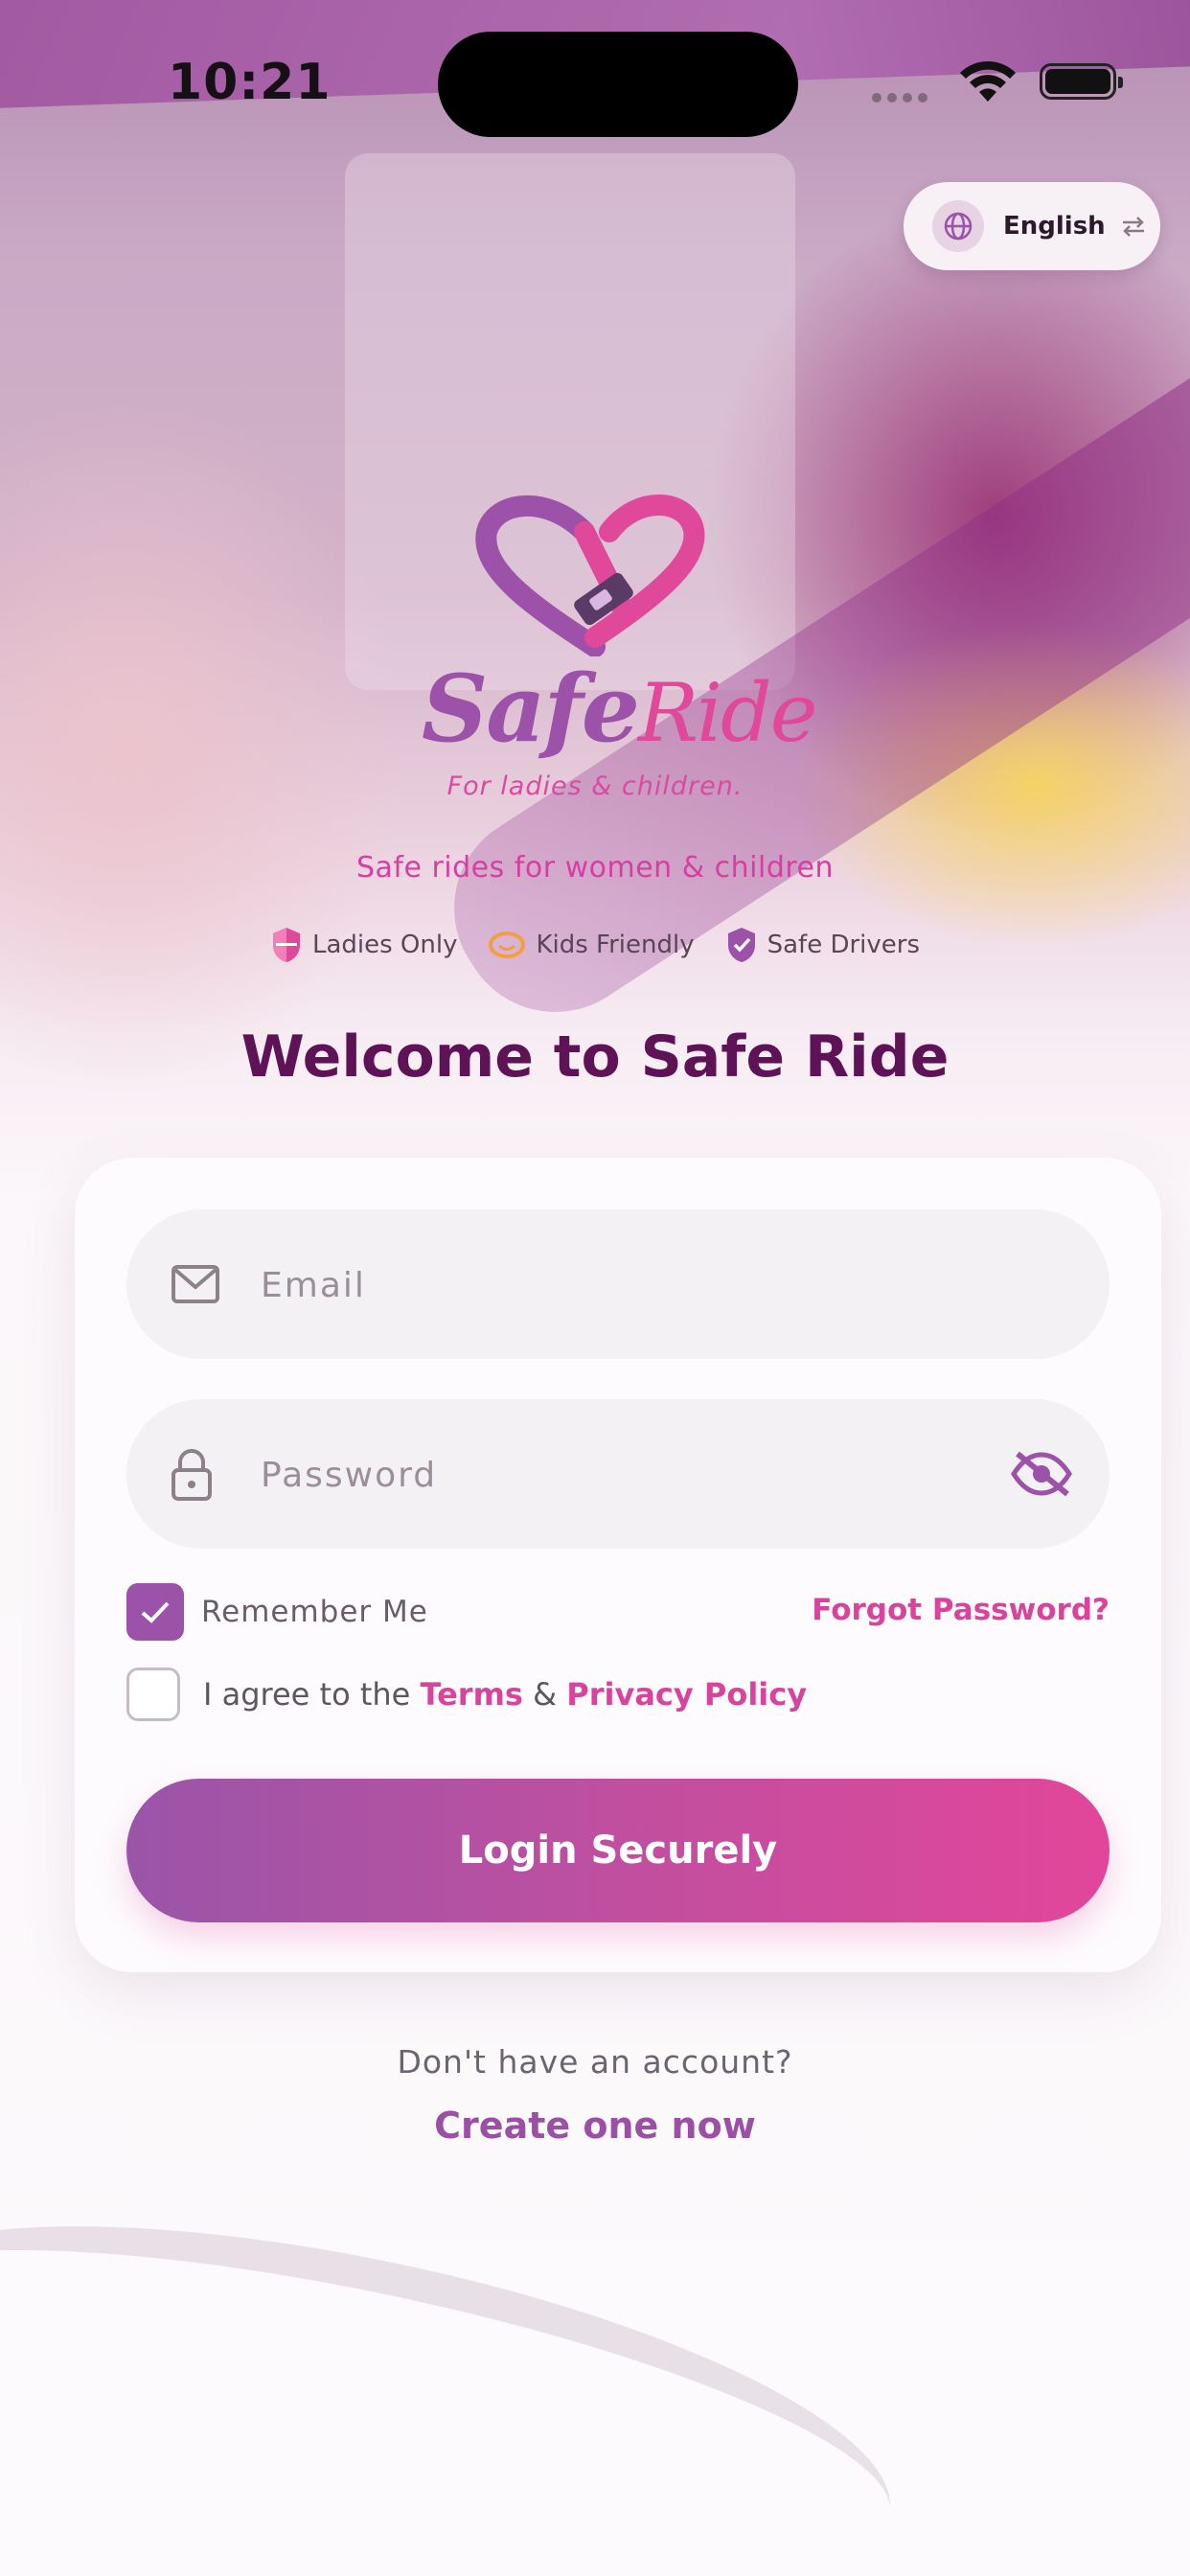 The width and height of the screenshot is (1190, 2576). What do you see at coordinates (508, 945) in the screenshot?
I see `smile-icon` at bounding box center [508, 945].